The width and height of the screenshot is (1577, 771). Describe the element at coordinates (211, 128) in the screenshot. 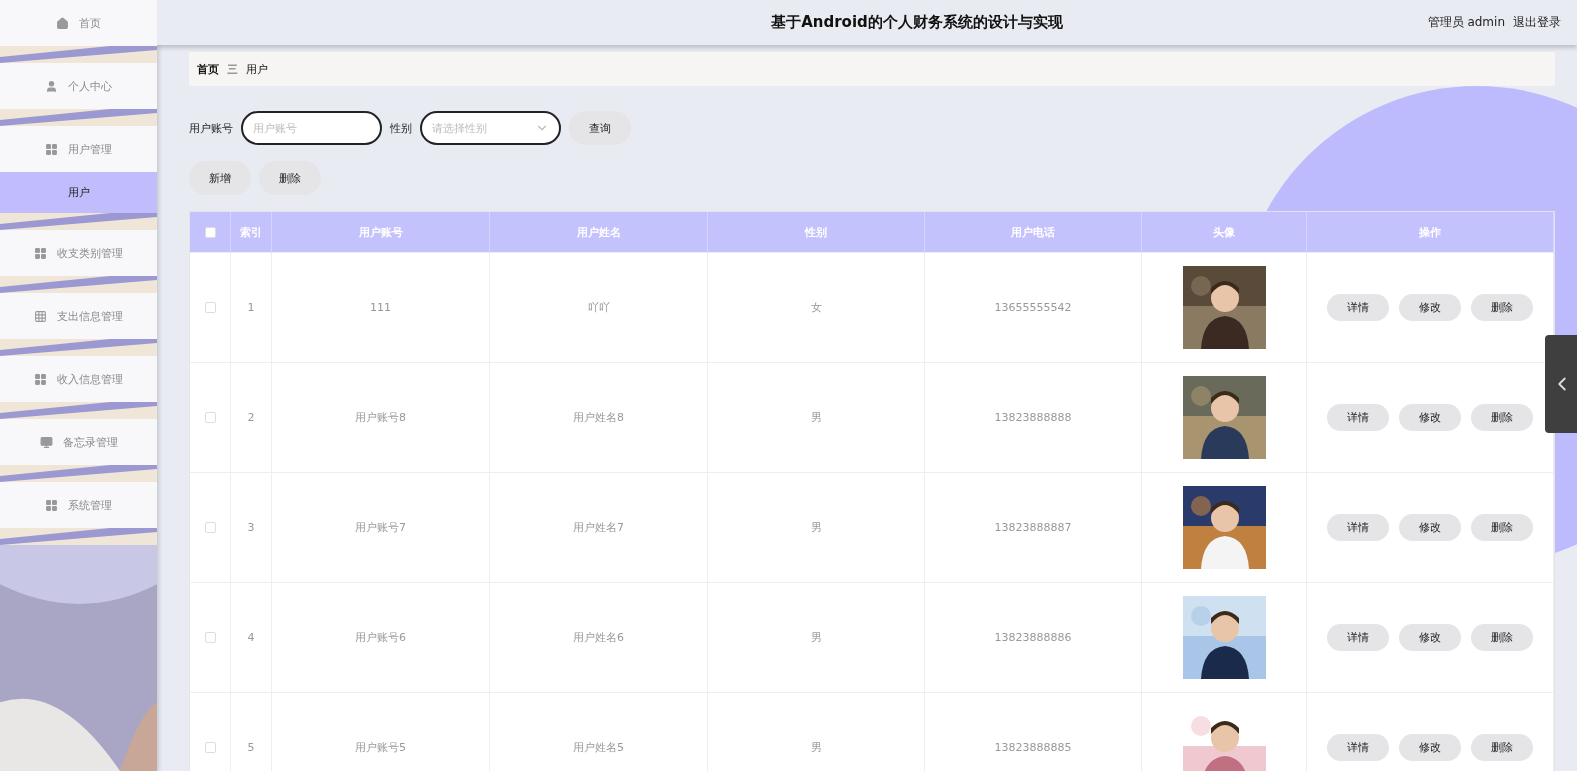

I see `field-label: 用户账号` at that location.